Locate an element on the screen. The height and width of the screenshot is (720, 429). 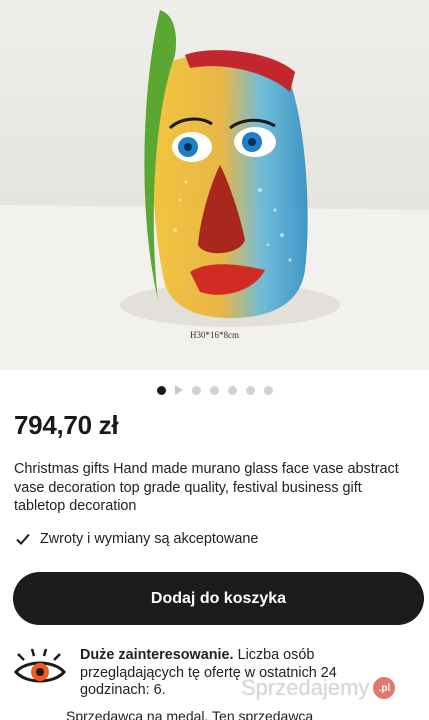
returns-label: Zwroty i wymiany są akceptowane is located at coordinates (149, 539).